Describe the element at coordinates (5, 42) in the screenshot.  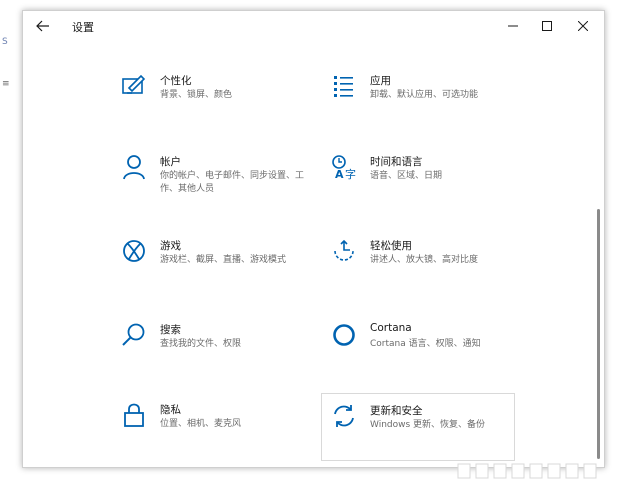
I see `edge-fragment-mark: S` at that location.